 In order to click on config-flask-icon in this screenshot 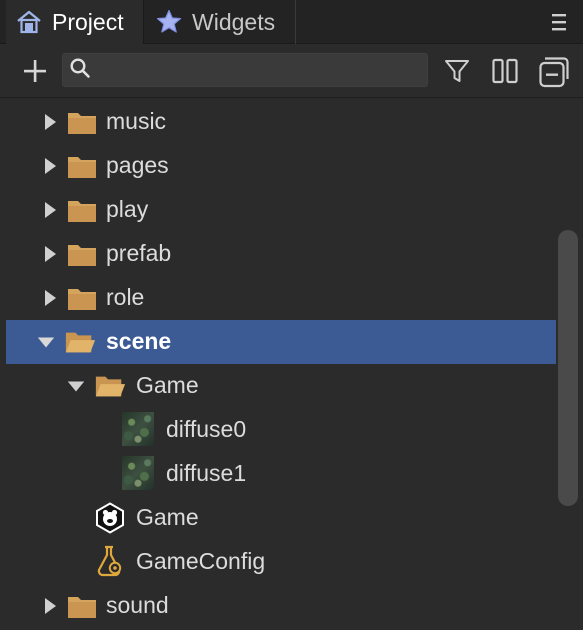, I will do `click(110, 561)`.